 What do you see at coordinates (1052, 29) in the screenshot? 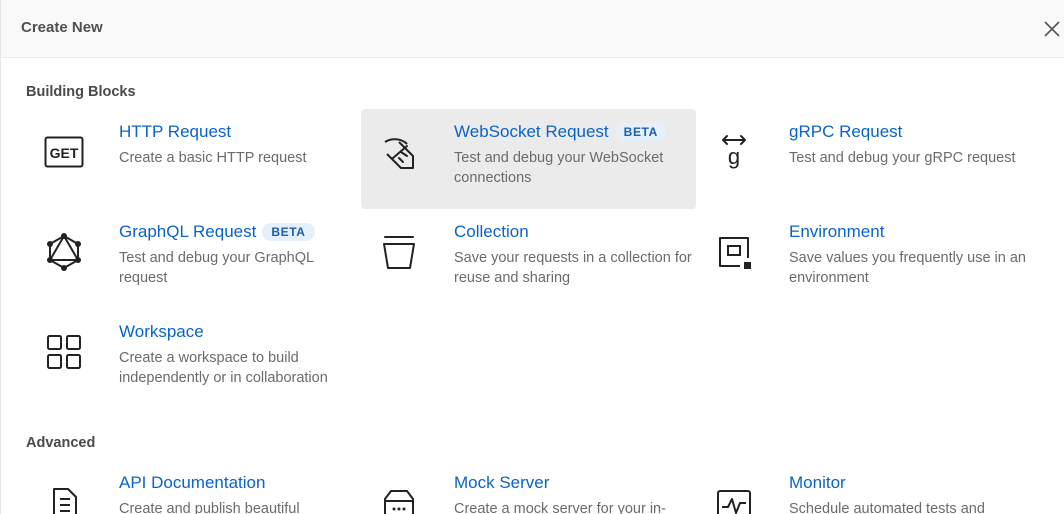
I see `close-icon` at bounding box center [1052, 29].